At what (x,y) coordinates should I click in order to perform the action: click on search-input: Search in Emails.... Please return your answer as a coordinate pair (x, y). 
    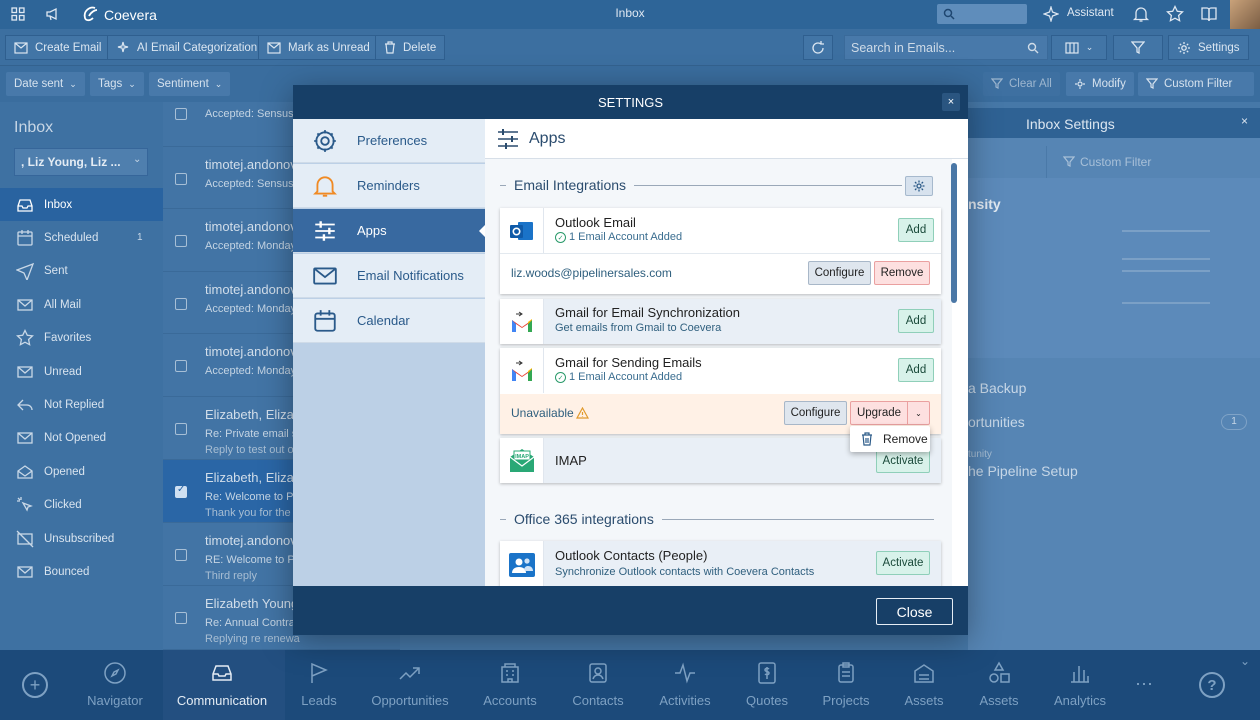
    Looking at the image, I should click on (946, 47).